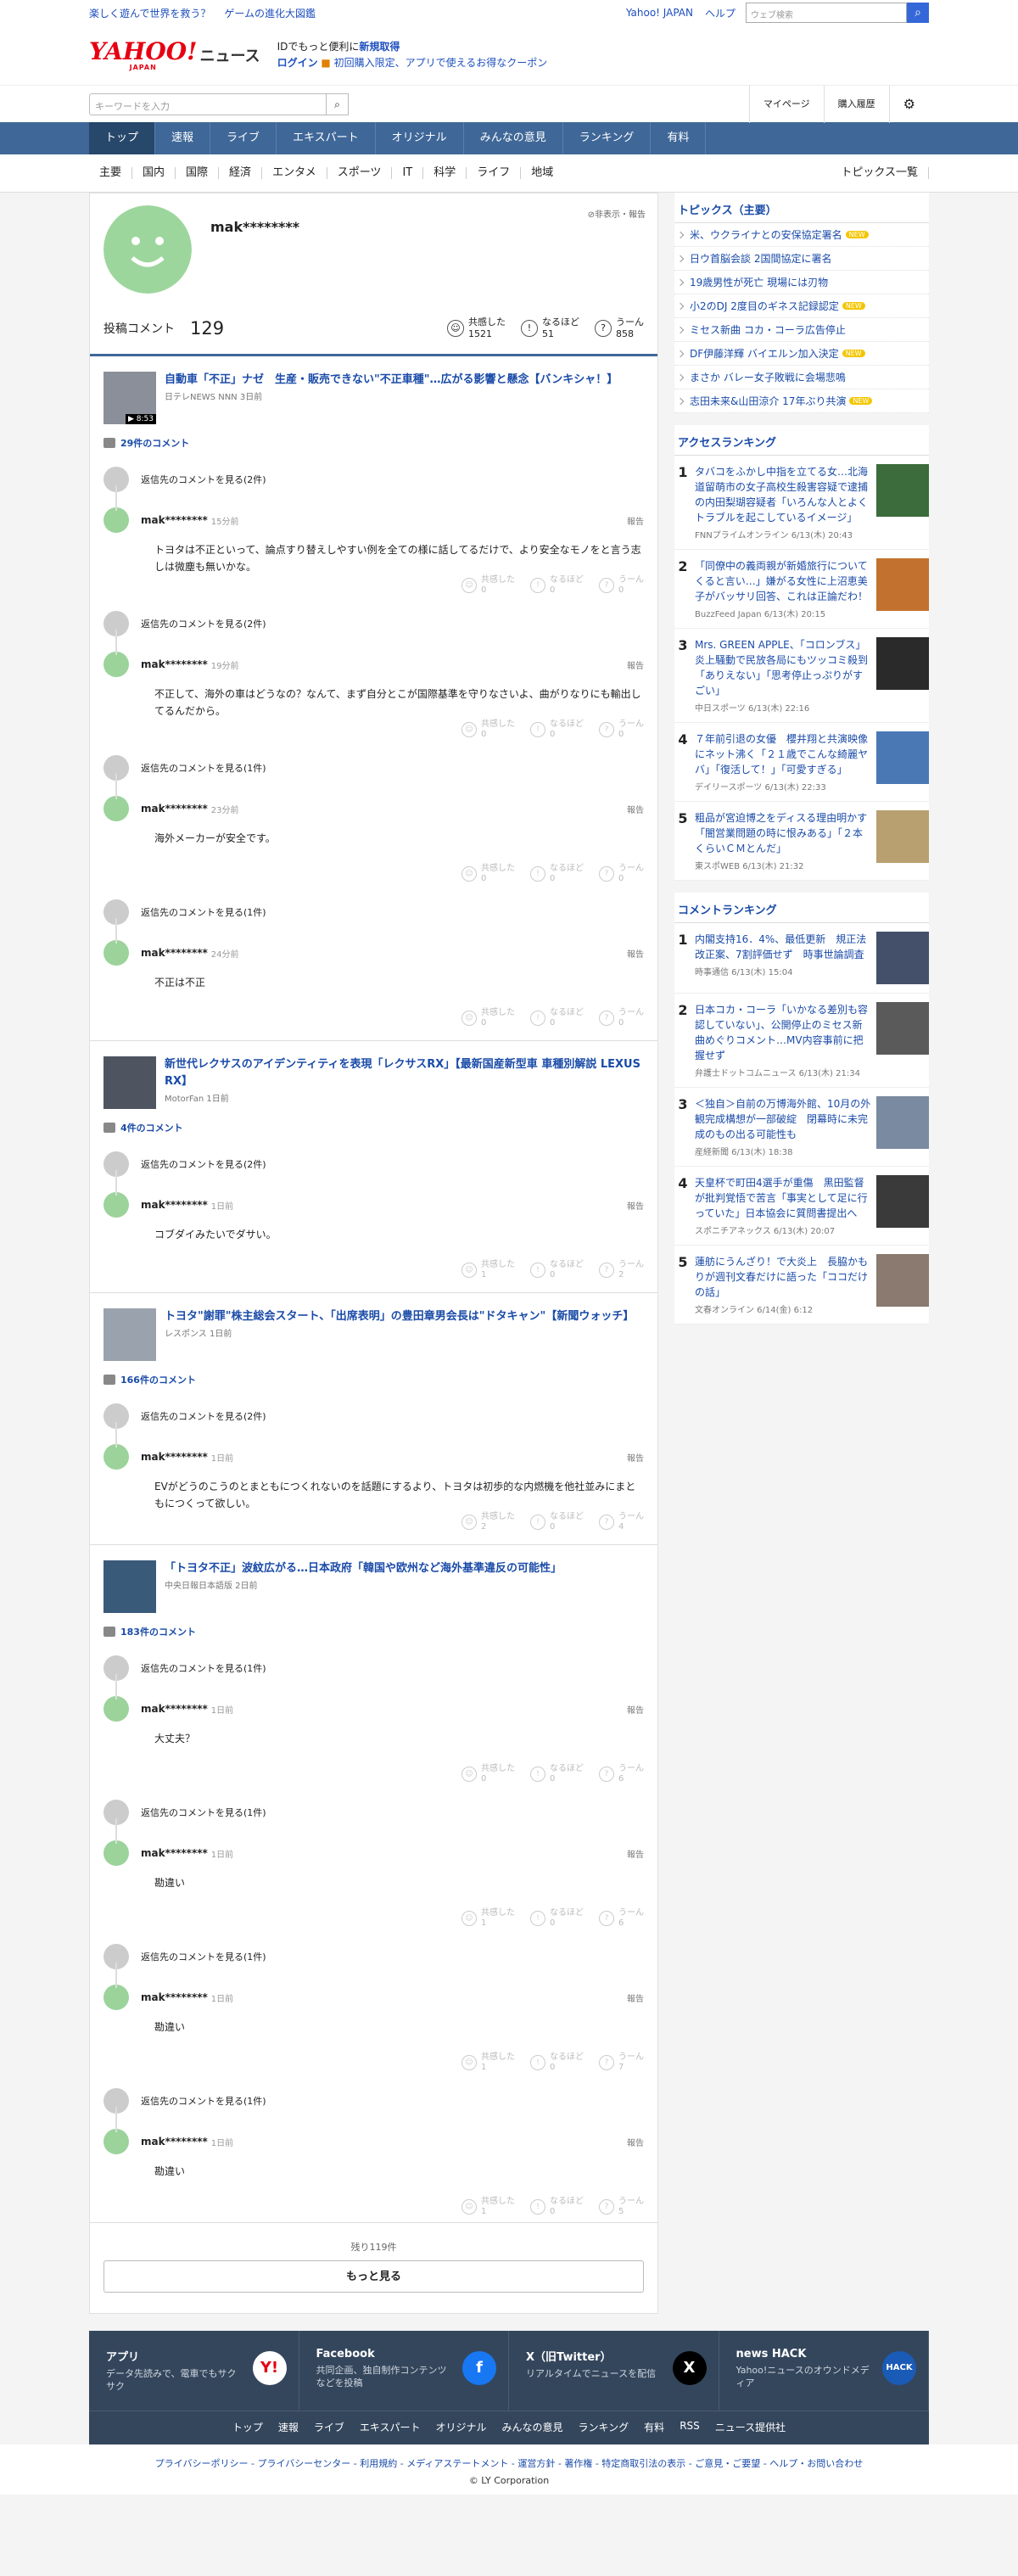 The width and height of the screenshot is (1018, 2576). What do you see at coordinates (621, 2207) in the screenshot?
I see `reaction-button: ? うーん 5` at bounding box center [621, 2207].